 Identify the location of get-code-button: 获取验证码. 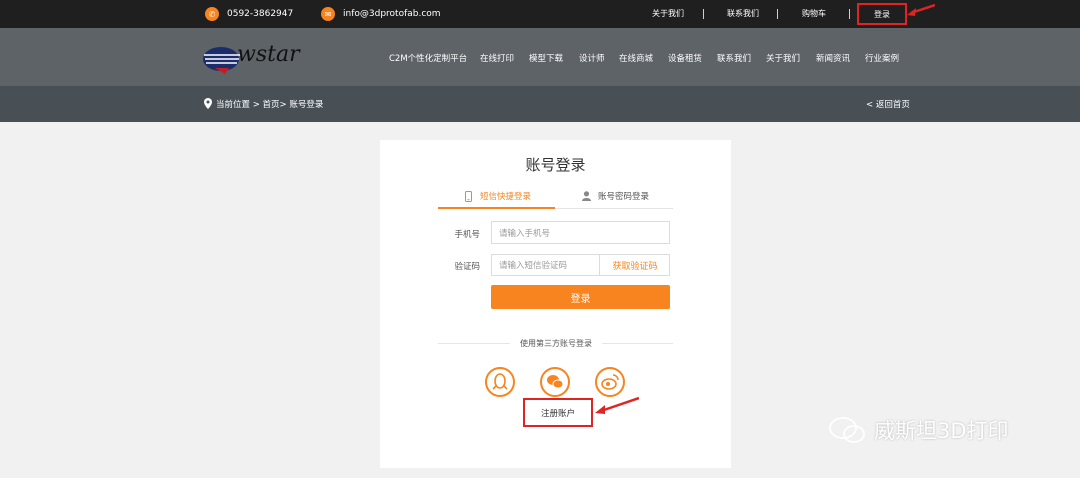
(634, 265).